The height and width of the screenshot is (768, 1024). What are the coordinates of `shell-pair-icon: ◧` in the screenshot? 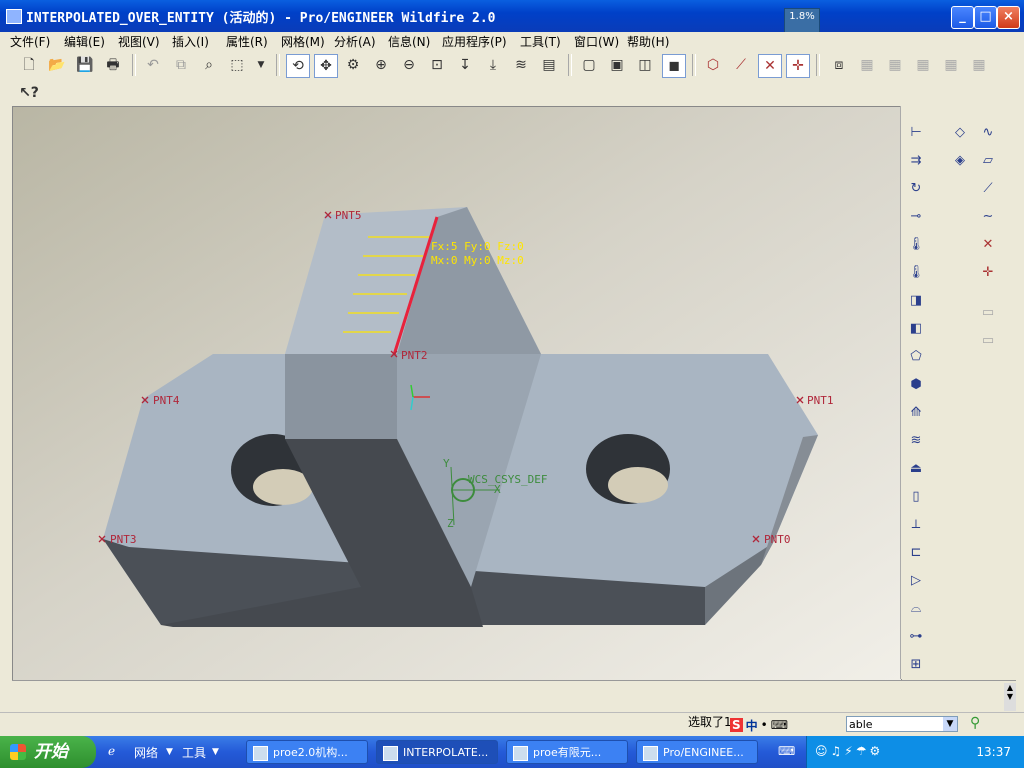 It's located at (916, 329).